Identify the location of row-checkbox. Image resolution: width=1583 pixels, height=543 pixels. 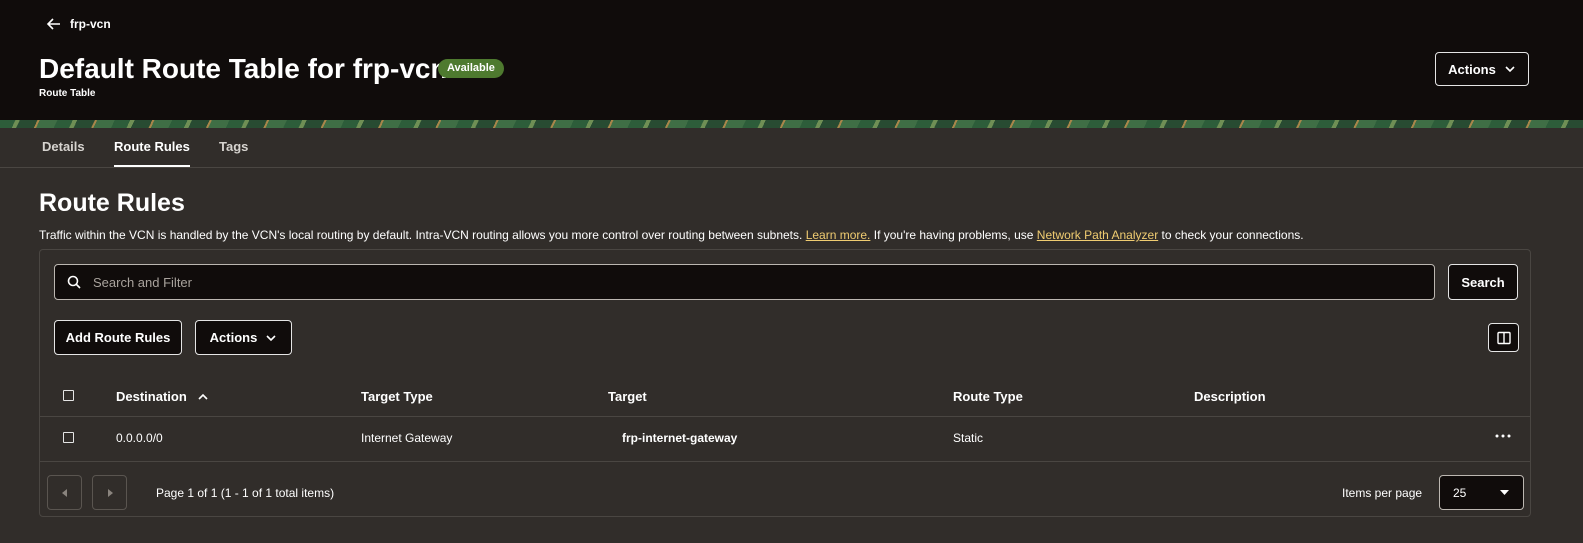
(68, 437).